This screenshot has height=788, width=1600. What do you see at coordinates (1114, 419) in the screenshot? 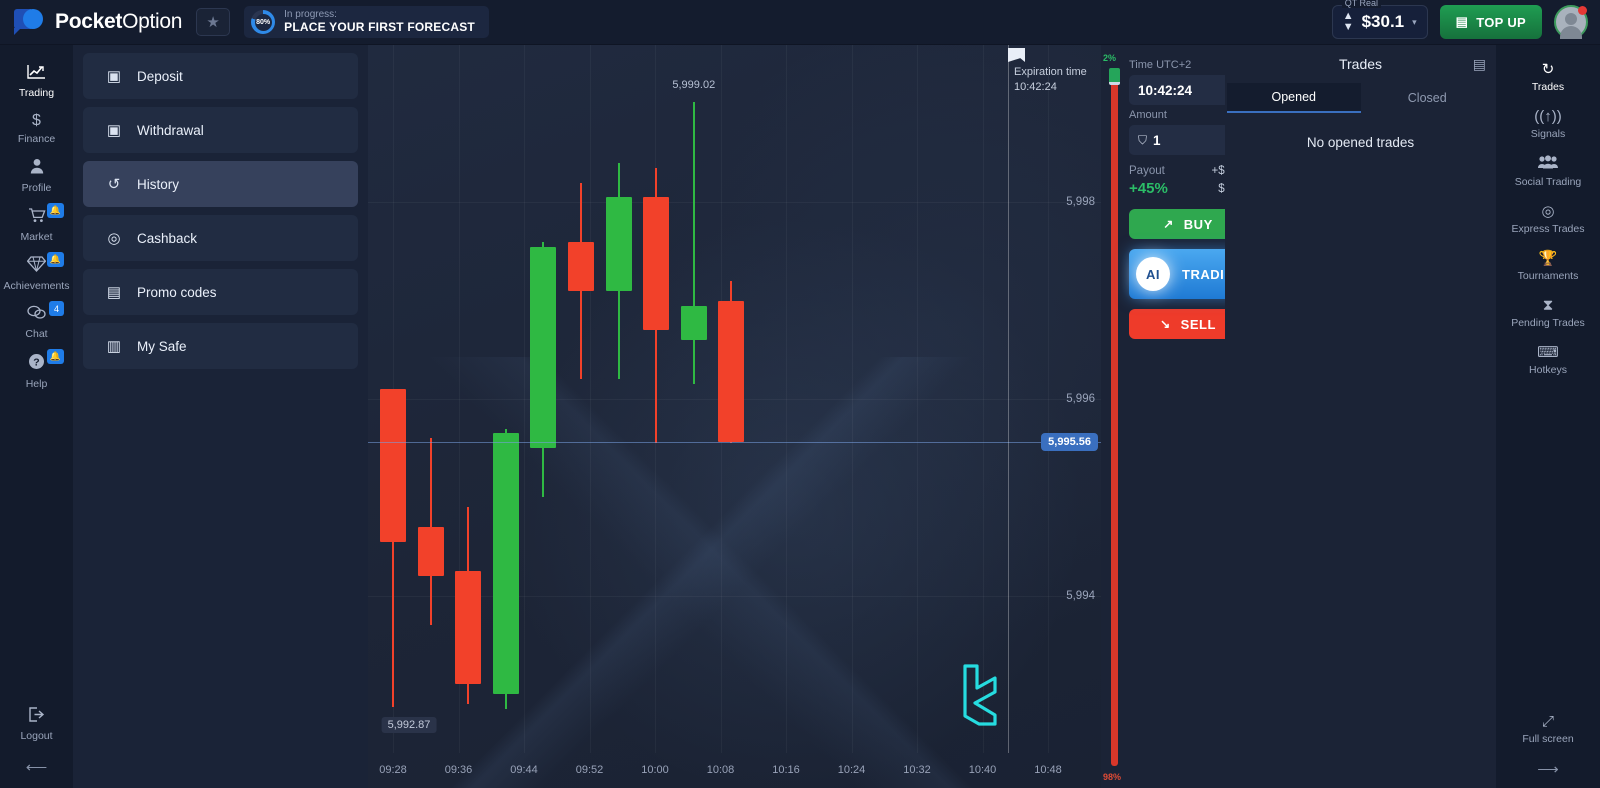
I see `sentiment-down-track` at bounding box center [1114, 419].